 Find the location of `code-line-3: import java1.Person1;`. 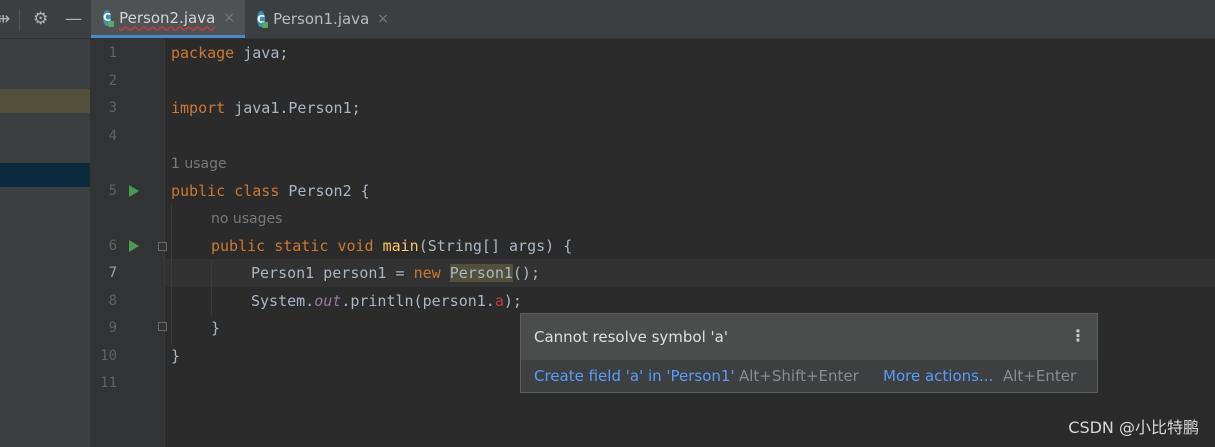

code-line-3: import java1.Person1; is located at coordinates (266, 108).